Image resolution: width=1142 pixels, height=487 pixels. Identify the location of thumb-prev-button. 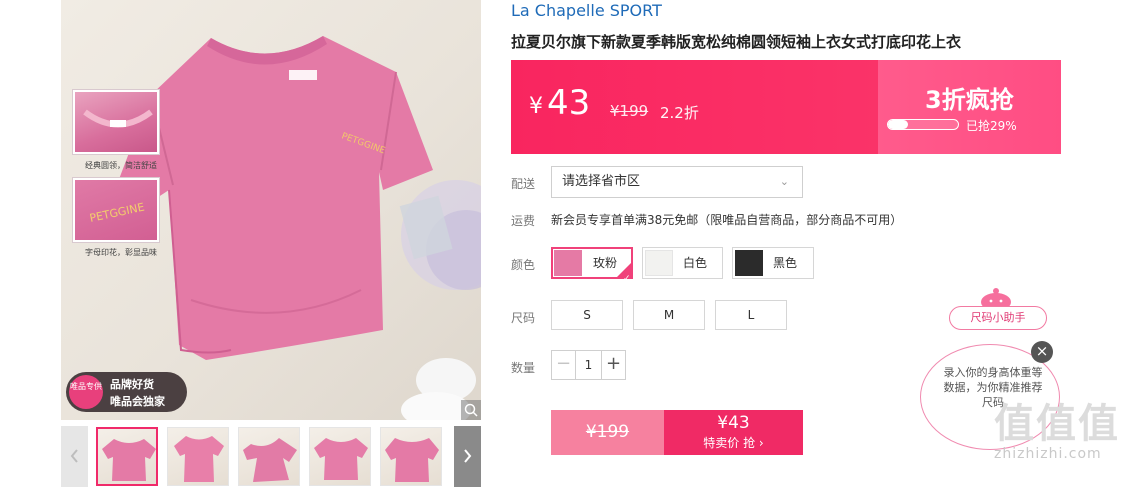
(74, 456).